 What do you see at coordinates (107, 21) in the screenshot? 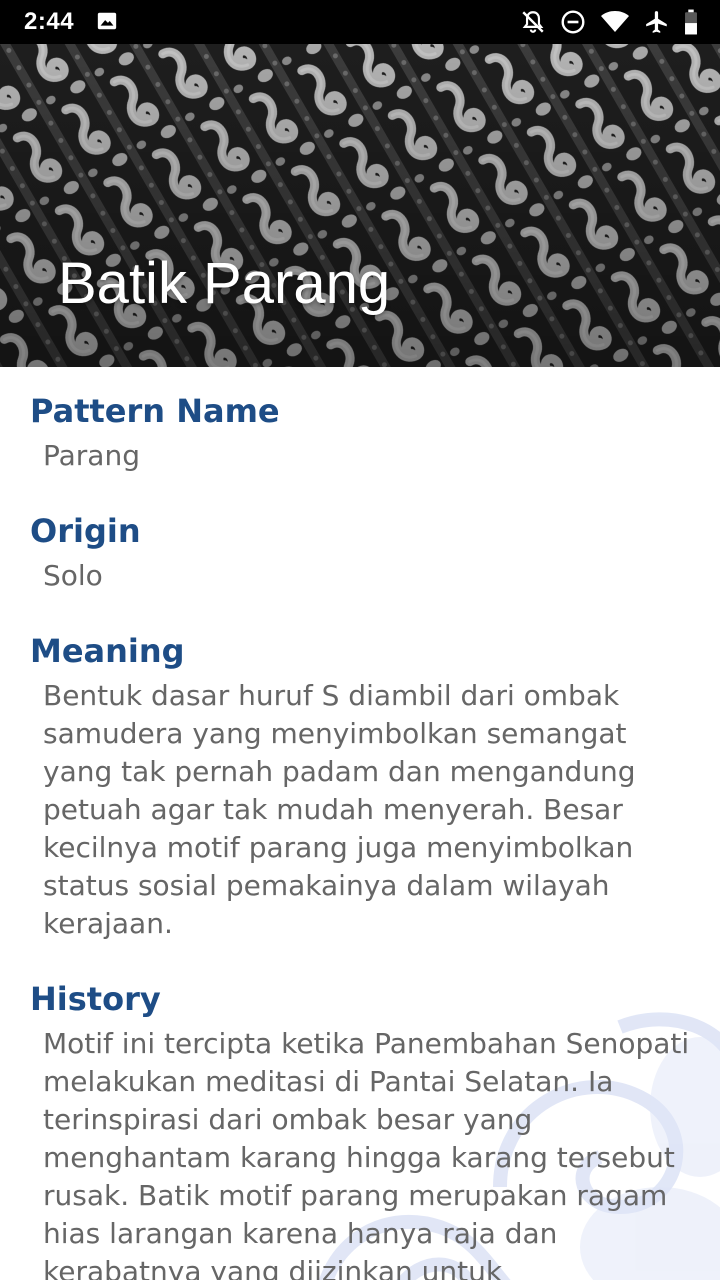
I see `image-icon` at bounding box center [107, 21].